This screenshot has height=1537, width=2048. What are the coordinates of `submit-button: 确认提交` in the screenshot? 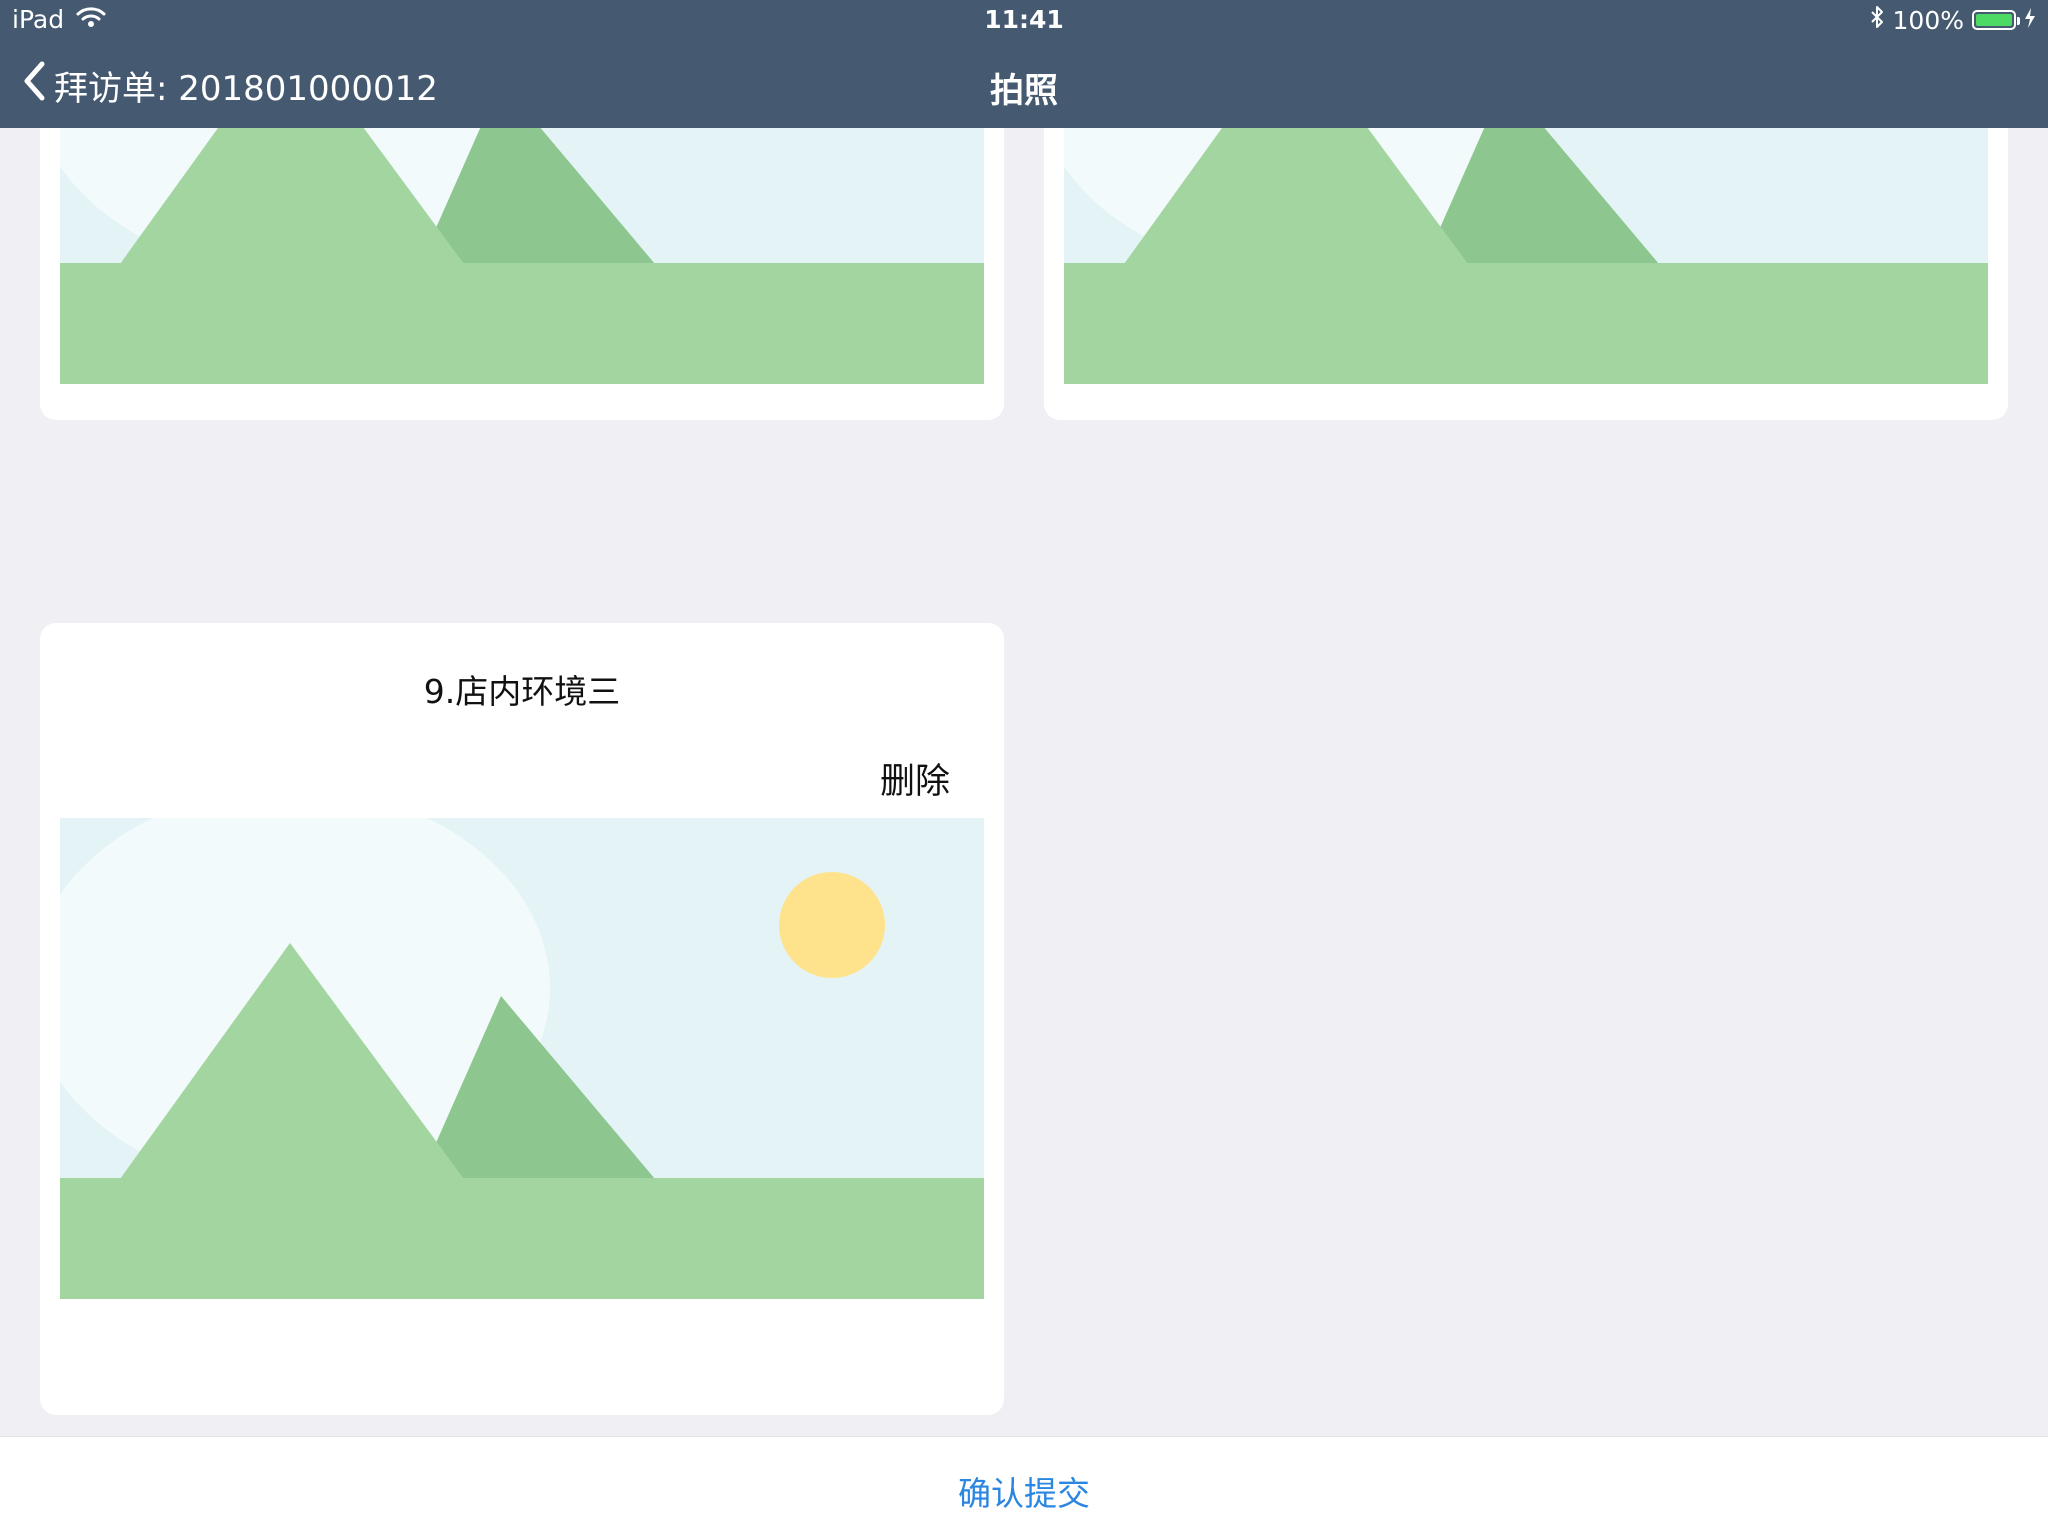 It's located at (1024, 1491).